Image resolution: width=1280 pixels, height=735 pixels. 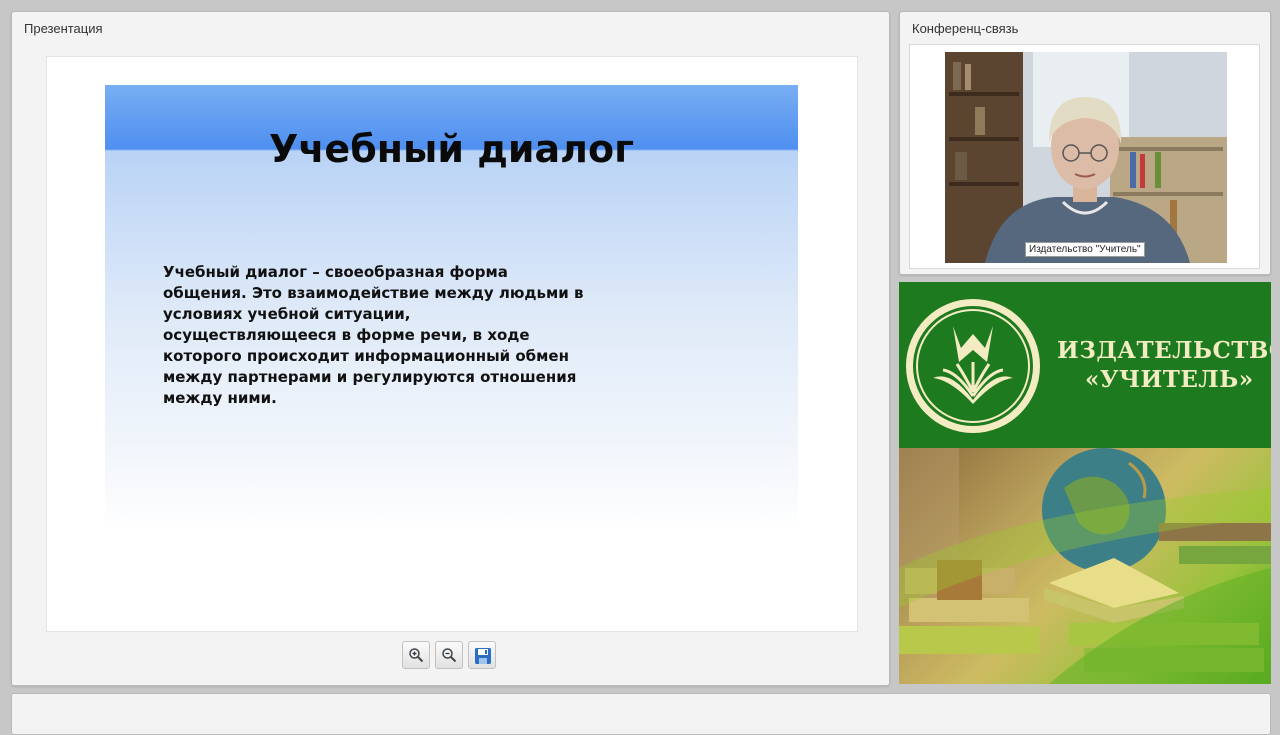 I want to click on webcam-video: Издательство "Учитель", so click(x=1086, y=157).